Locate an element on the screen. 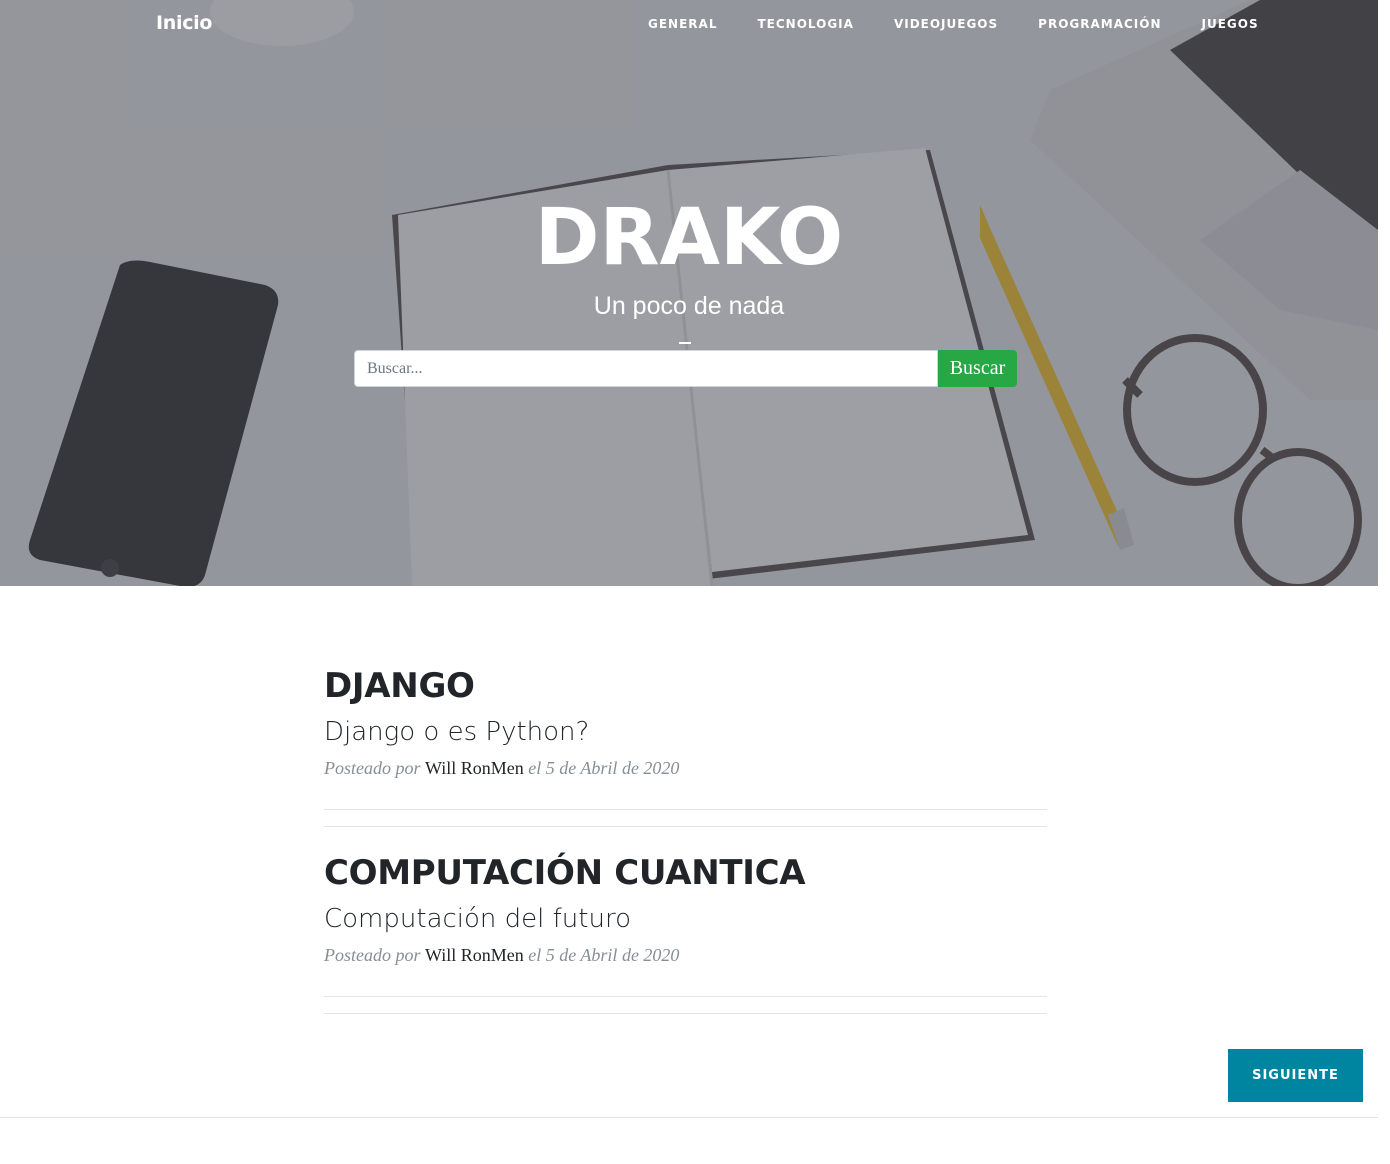 This screenshot has width=1390, height=1164. search-input is located at coordinates (646, 368).